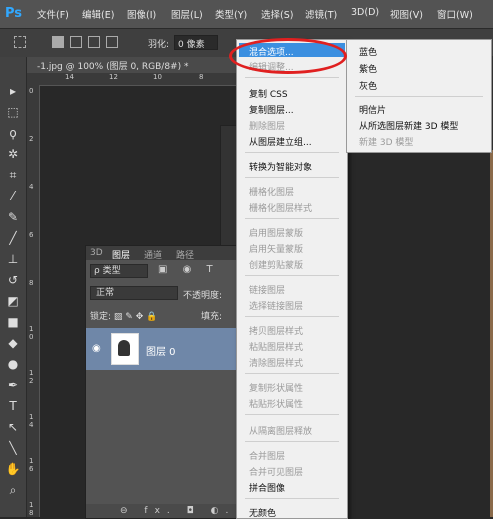 The width and height of the screenshot is (493, 519). I want to click on marquee-tool-icon, so click(20, 42).